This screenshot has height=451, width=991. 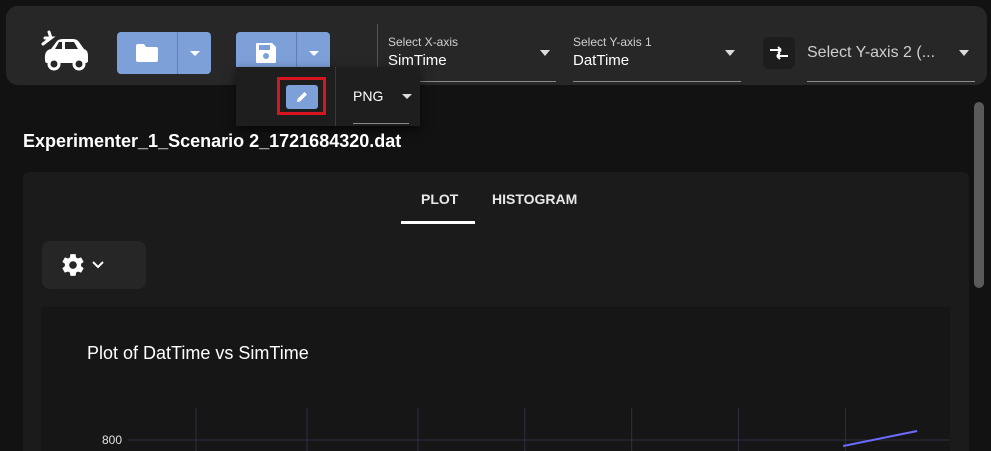 What do you see at coordinates (64, 51) in the screenshot?
I see `car-logo-icon` at bounding box center [64, 51].